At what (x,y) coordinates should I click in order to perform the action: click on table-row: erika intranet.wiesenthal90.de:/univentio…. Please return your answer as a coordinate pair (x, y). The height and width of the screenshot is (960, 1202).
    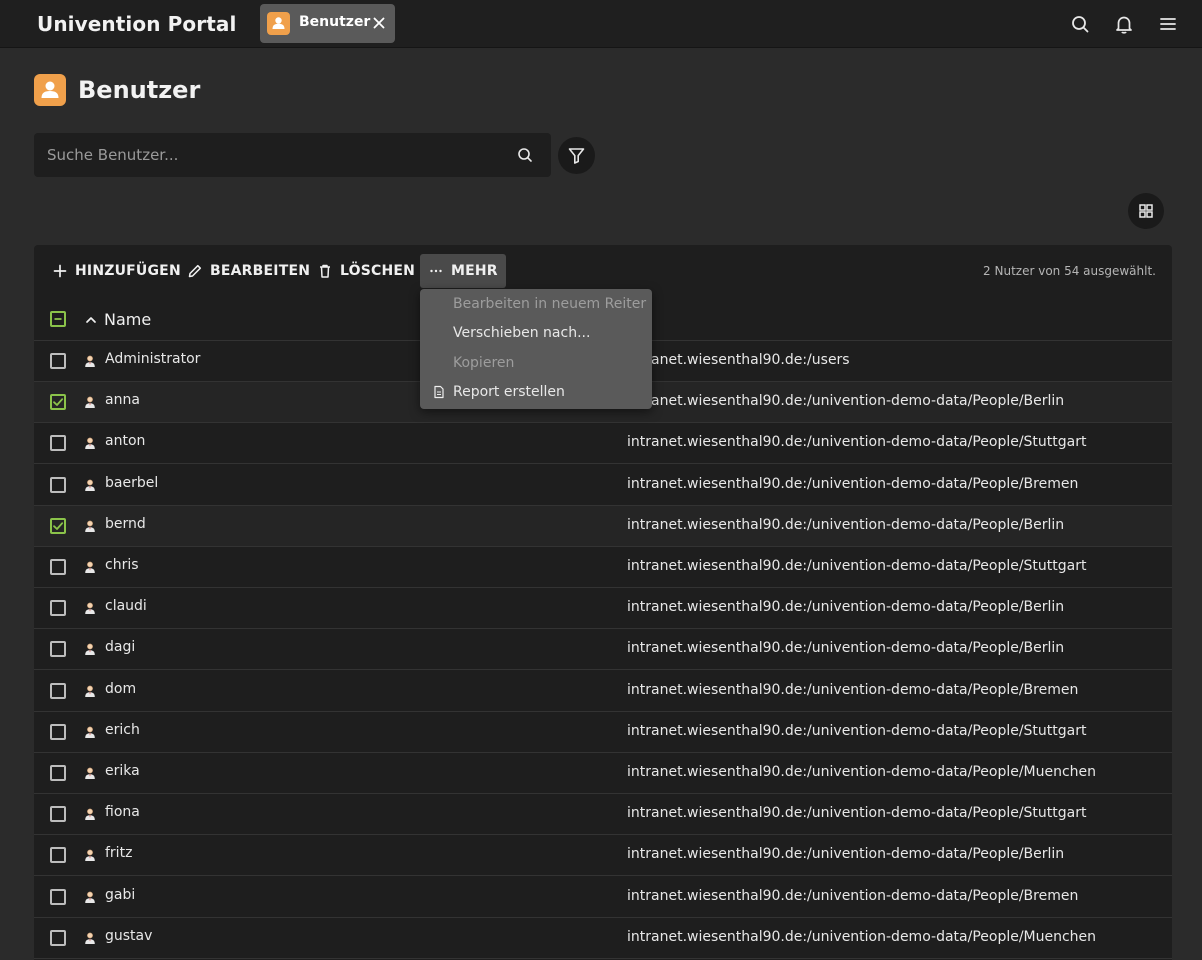
    Looking at the image, I should click on (603, 773).